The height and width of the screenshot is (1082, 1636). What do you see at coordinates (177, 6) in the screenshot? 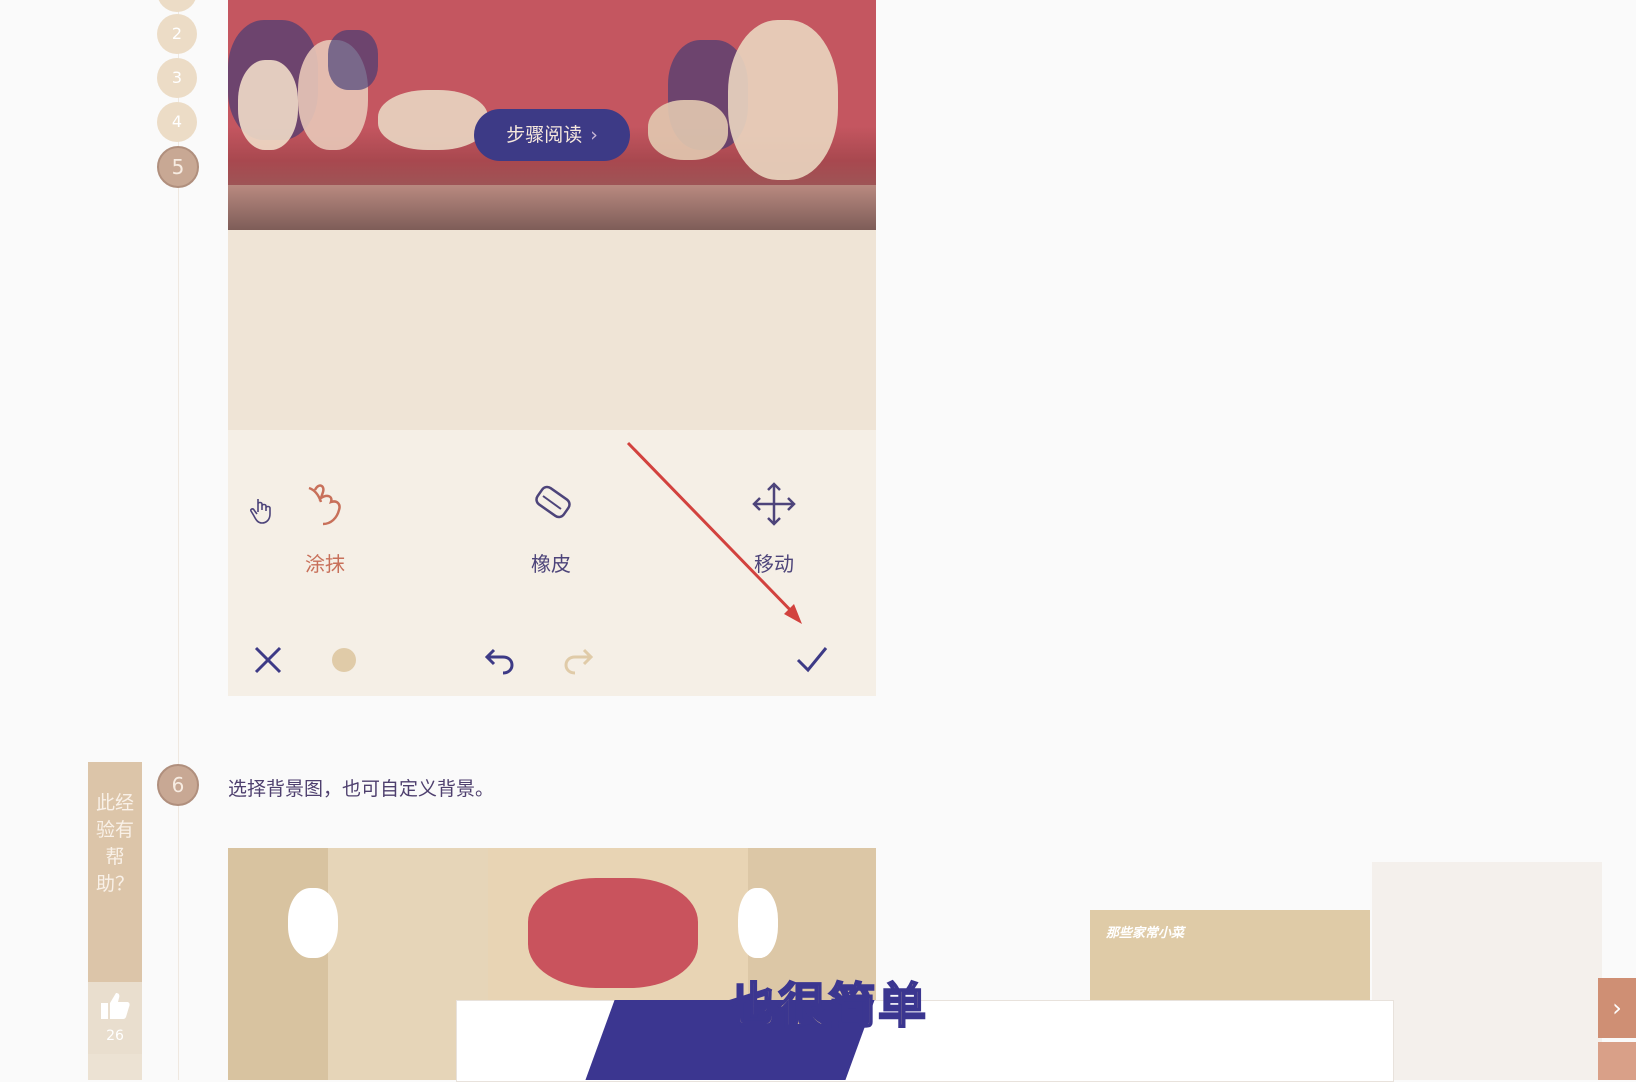
I see `step-number-1: 1` at bounding box center [177, 6].